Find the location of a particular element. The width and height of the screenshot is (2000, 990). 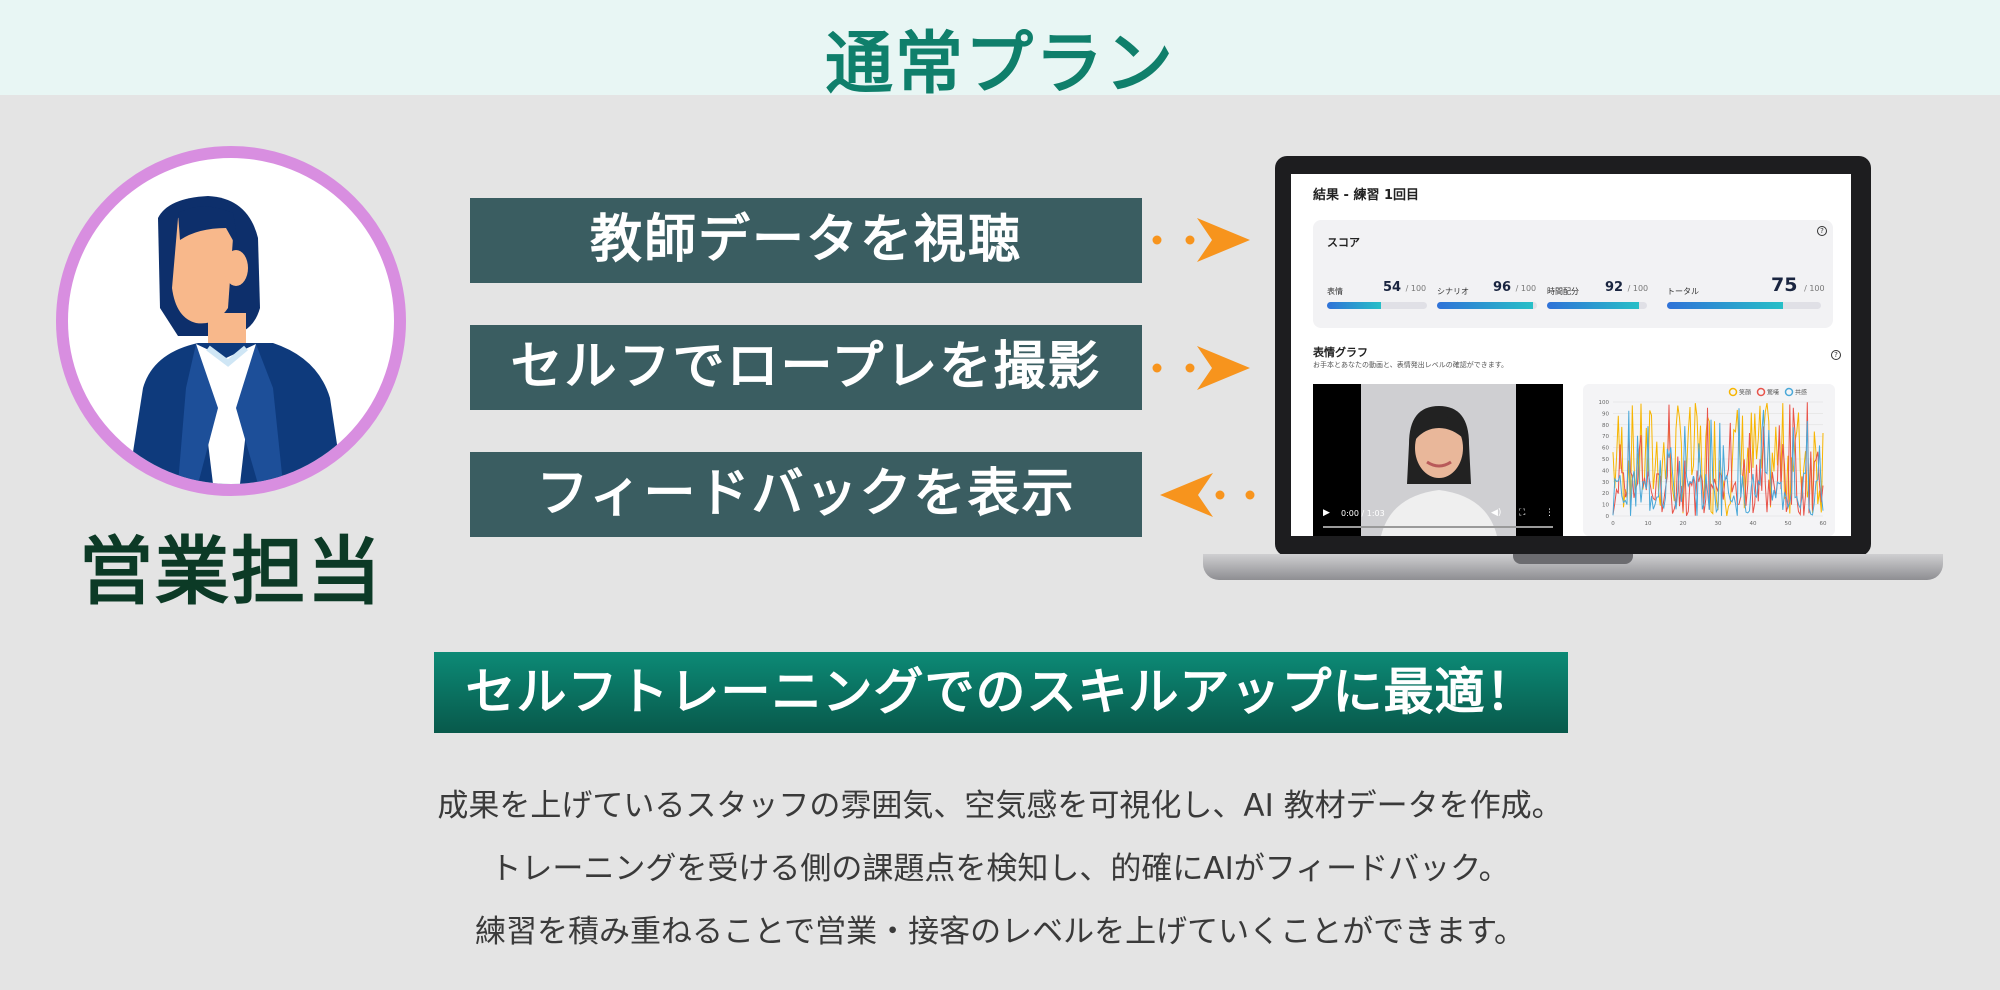

score-value: 92 / 100 is located at coordinates (1627, 287).